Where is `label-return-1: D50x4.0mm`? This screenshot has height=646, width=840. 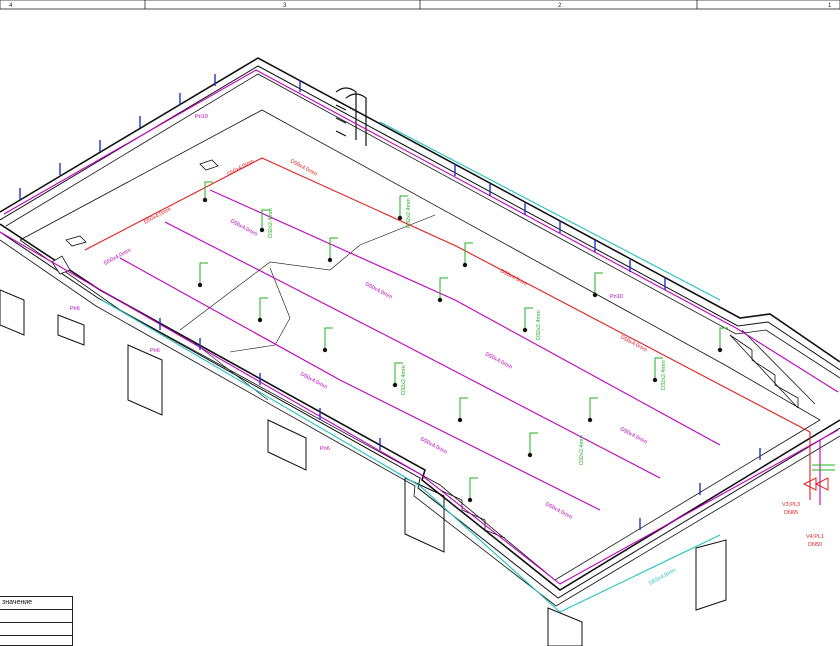 label-return-1: D50x4.0mm is located at coordinates (117, 256).